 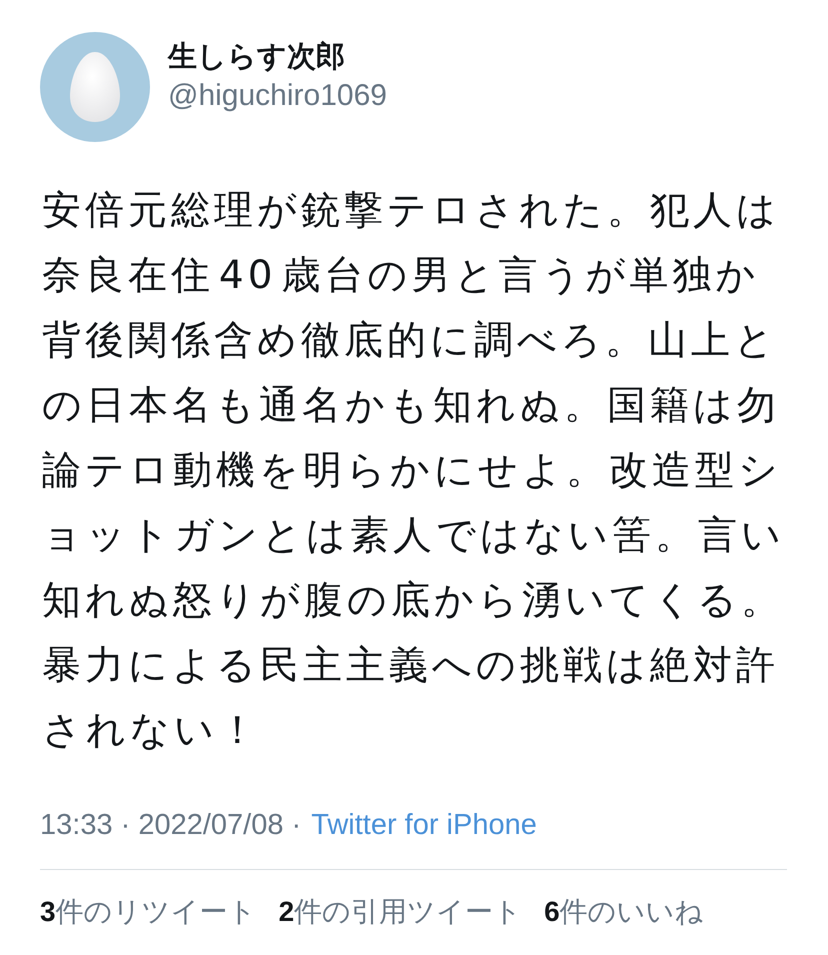 I want to click on engagement-count-link: 6件のいいね, so click(x=624, y=912).